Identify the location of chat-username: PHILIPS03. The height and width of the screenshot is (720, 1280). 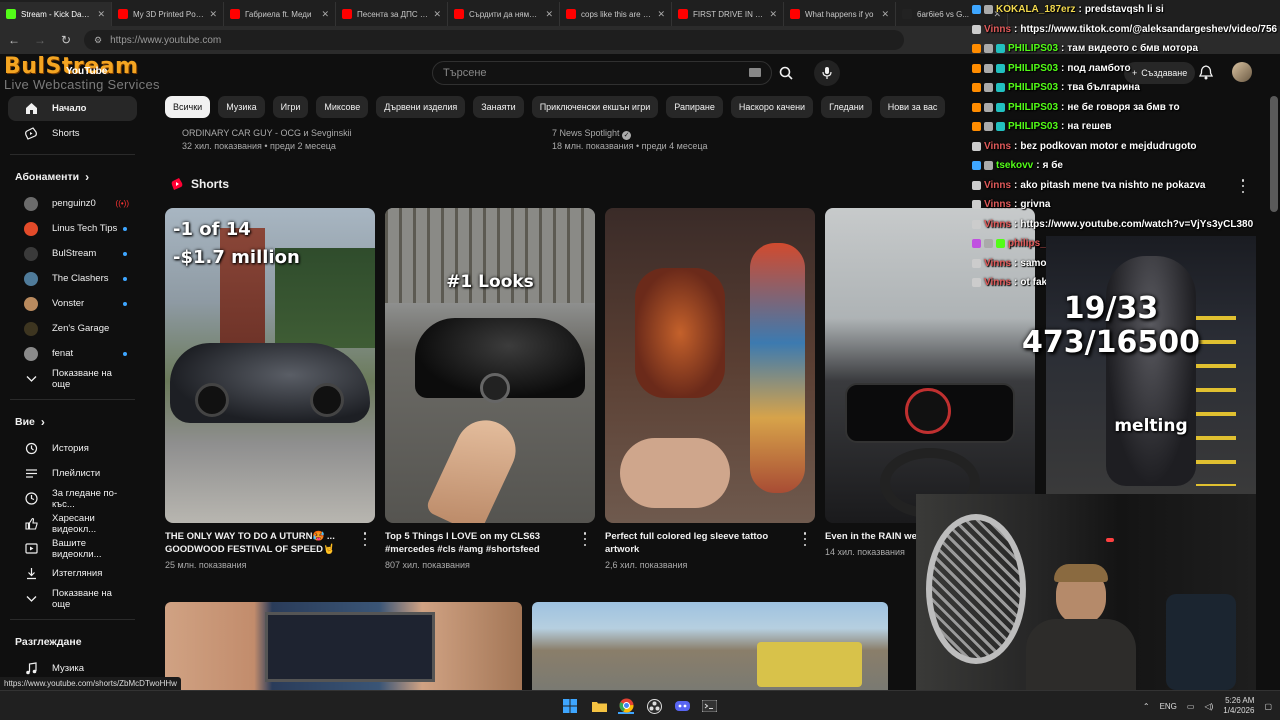
(1033, 126).